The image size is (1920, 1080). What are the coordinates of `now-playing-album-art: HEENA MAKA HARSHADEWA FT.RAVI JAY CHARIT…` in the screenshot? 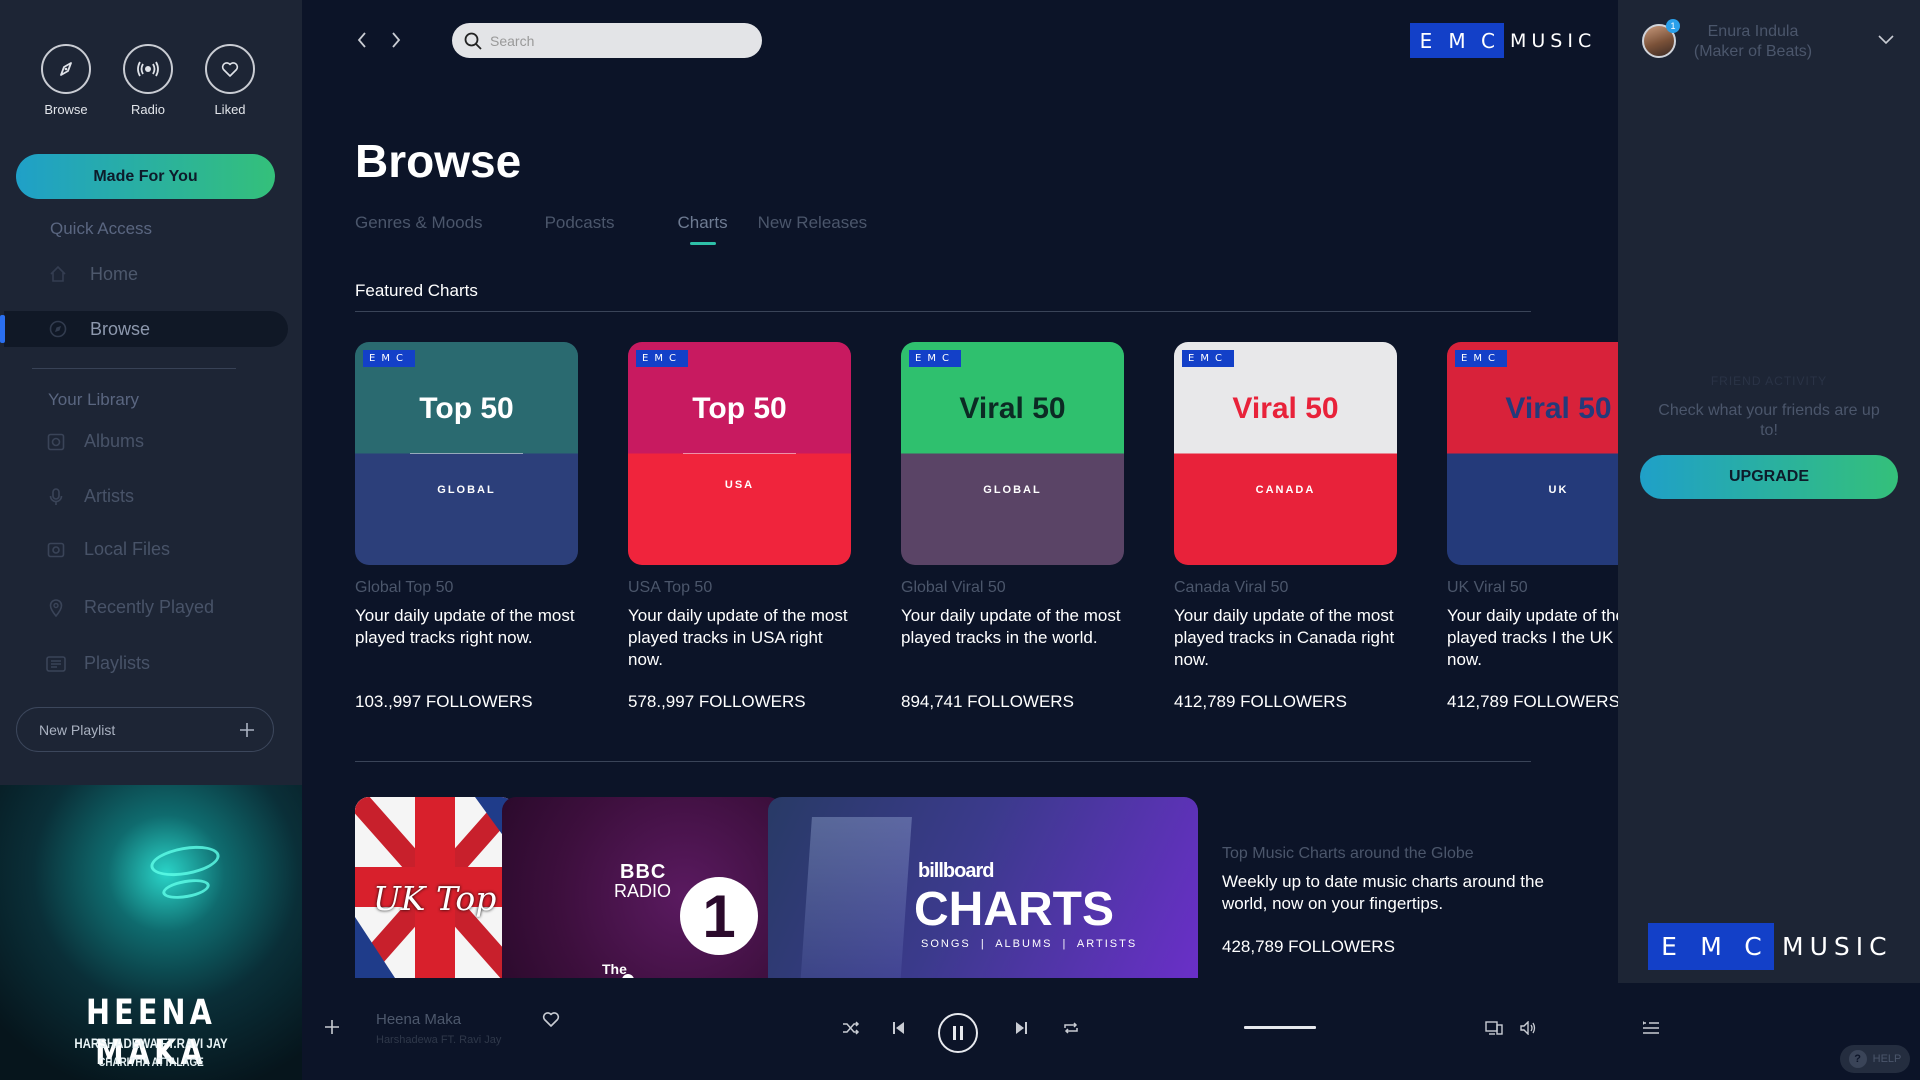 It's located at (151, 932).